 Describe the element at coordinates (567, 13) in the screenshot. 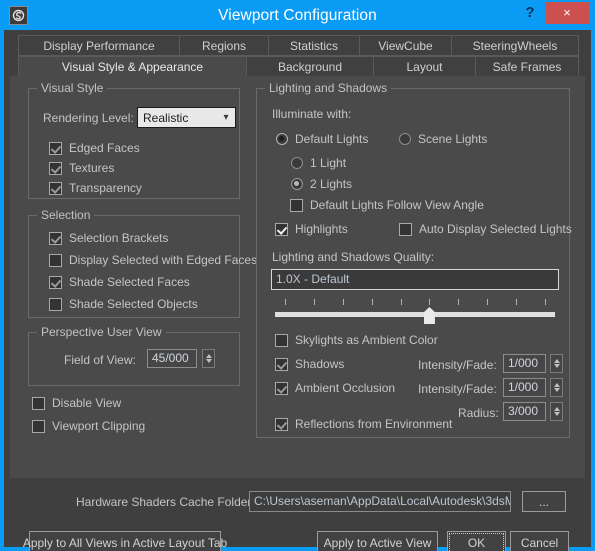

I see `close-button: ×` at that location.